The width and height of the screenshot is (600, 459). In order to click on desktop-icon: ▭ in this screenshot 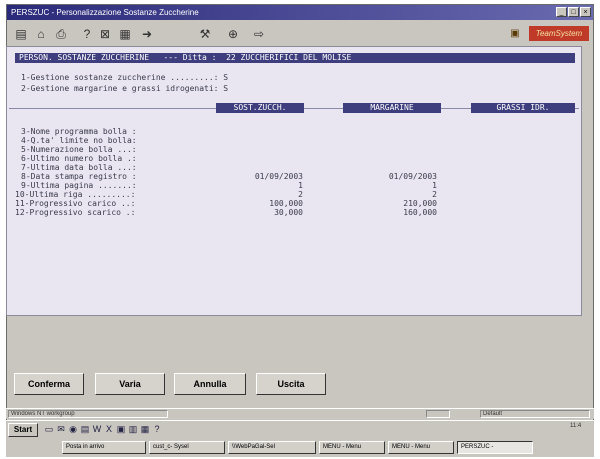, I will do `click(49, 429)`.